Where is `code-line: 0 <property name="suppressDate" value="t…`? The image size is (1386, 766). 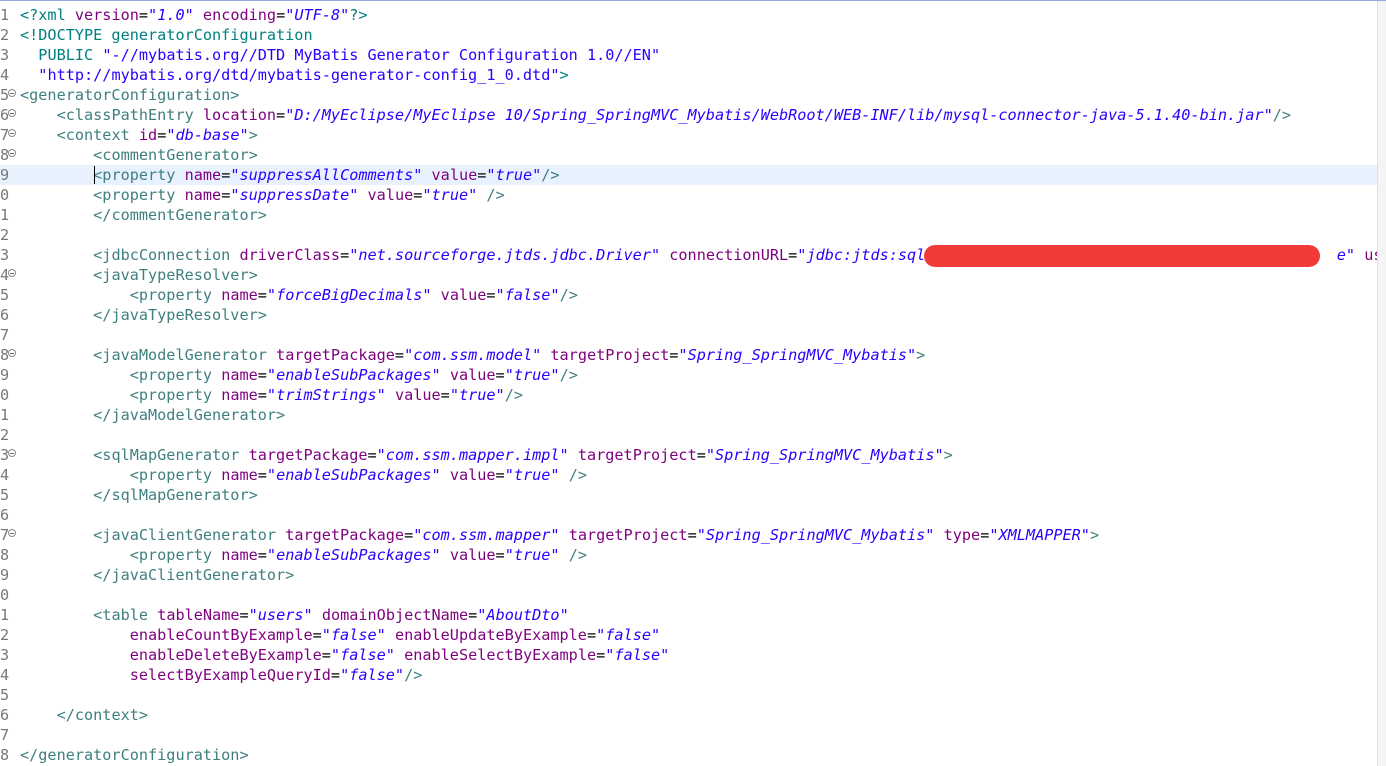
code-line: 0 <property name="suppressDate" value="t… is located at coordinates (688, 195).